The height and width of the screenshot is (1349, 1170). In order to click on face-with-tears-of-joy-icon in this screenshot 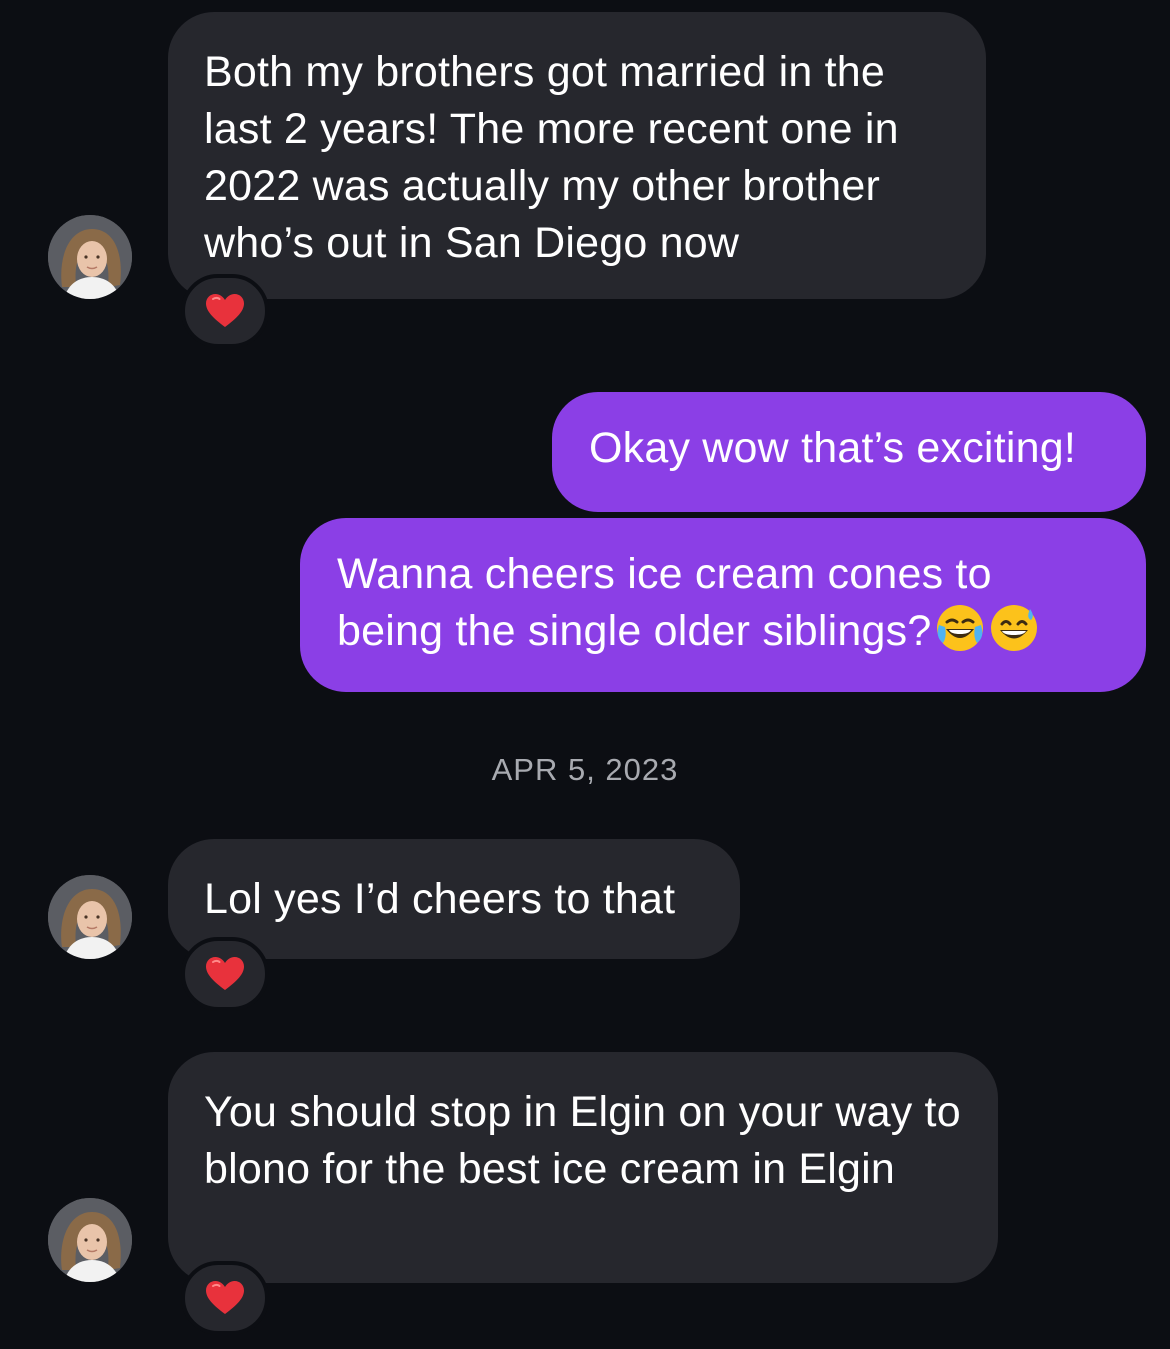, I will do `click(960, 635)`.